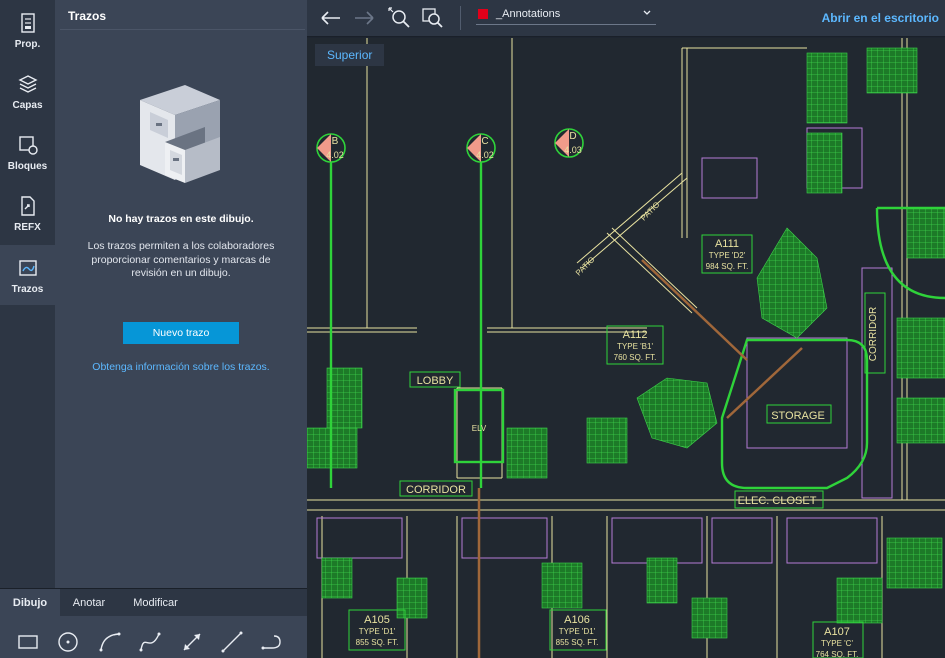  Describe the element at coordinates (27, 206) in the screenshot. I see `xref-icon` at that location.